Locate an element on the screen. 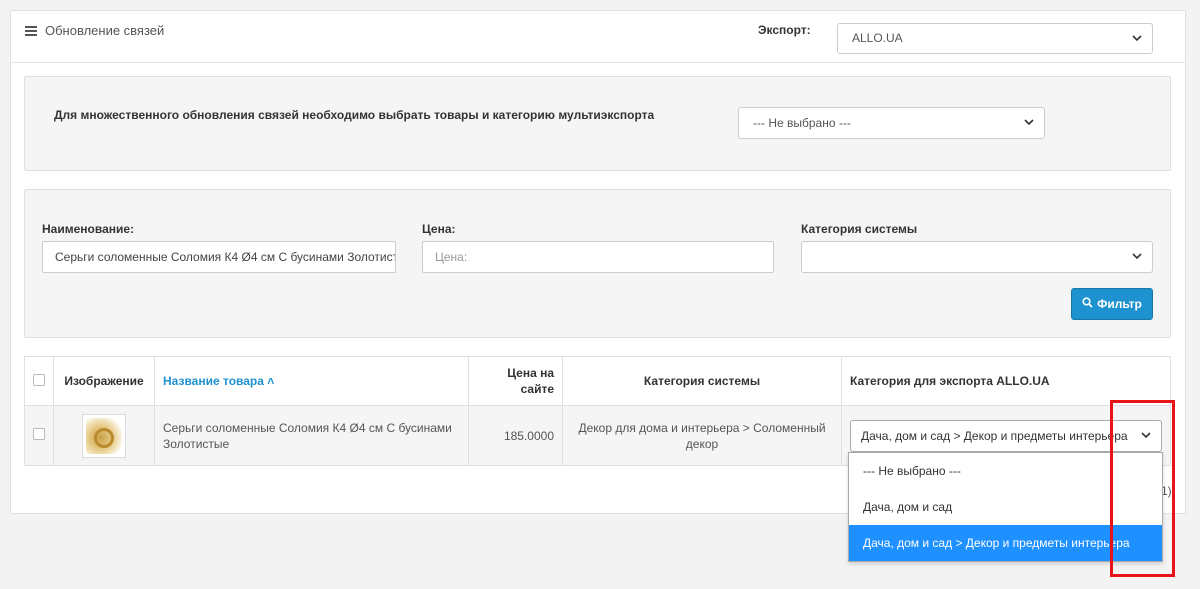 The width and height of the screenshot is (1200, 589). row-checkbox is located at coordinates (39, 434).